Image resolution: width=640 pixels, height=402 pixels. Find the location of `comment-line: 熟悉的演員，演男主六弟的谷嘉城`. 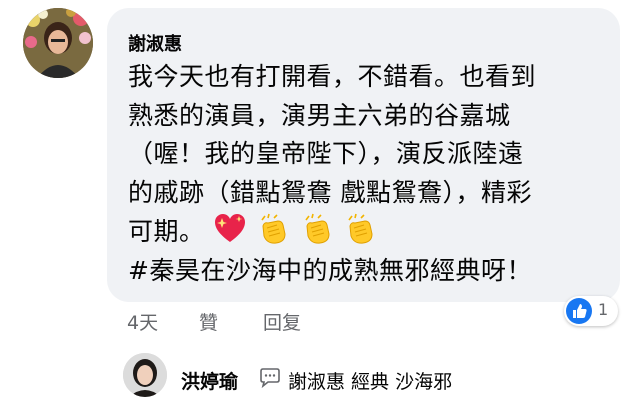

comment-line: 熟悉的演員，演男主六弟的谷嘉城 is located at coordinates (319, 115).